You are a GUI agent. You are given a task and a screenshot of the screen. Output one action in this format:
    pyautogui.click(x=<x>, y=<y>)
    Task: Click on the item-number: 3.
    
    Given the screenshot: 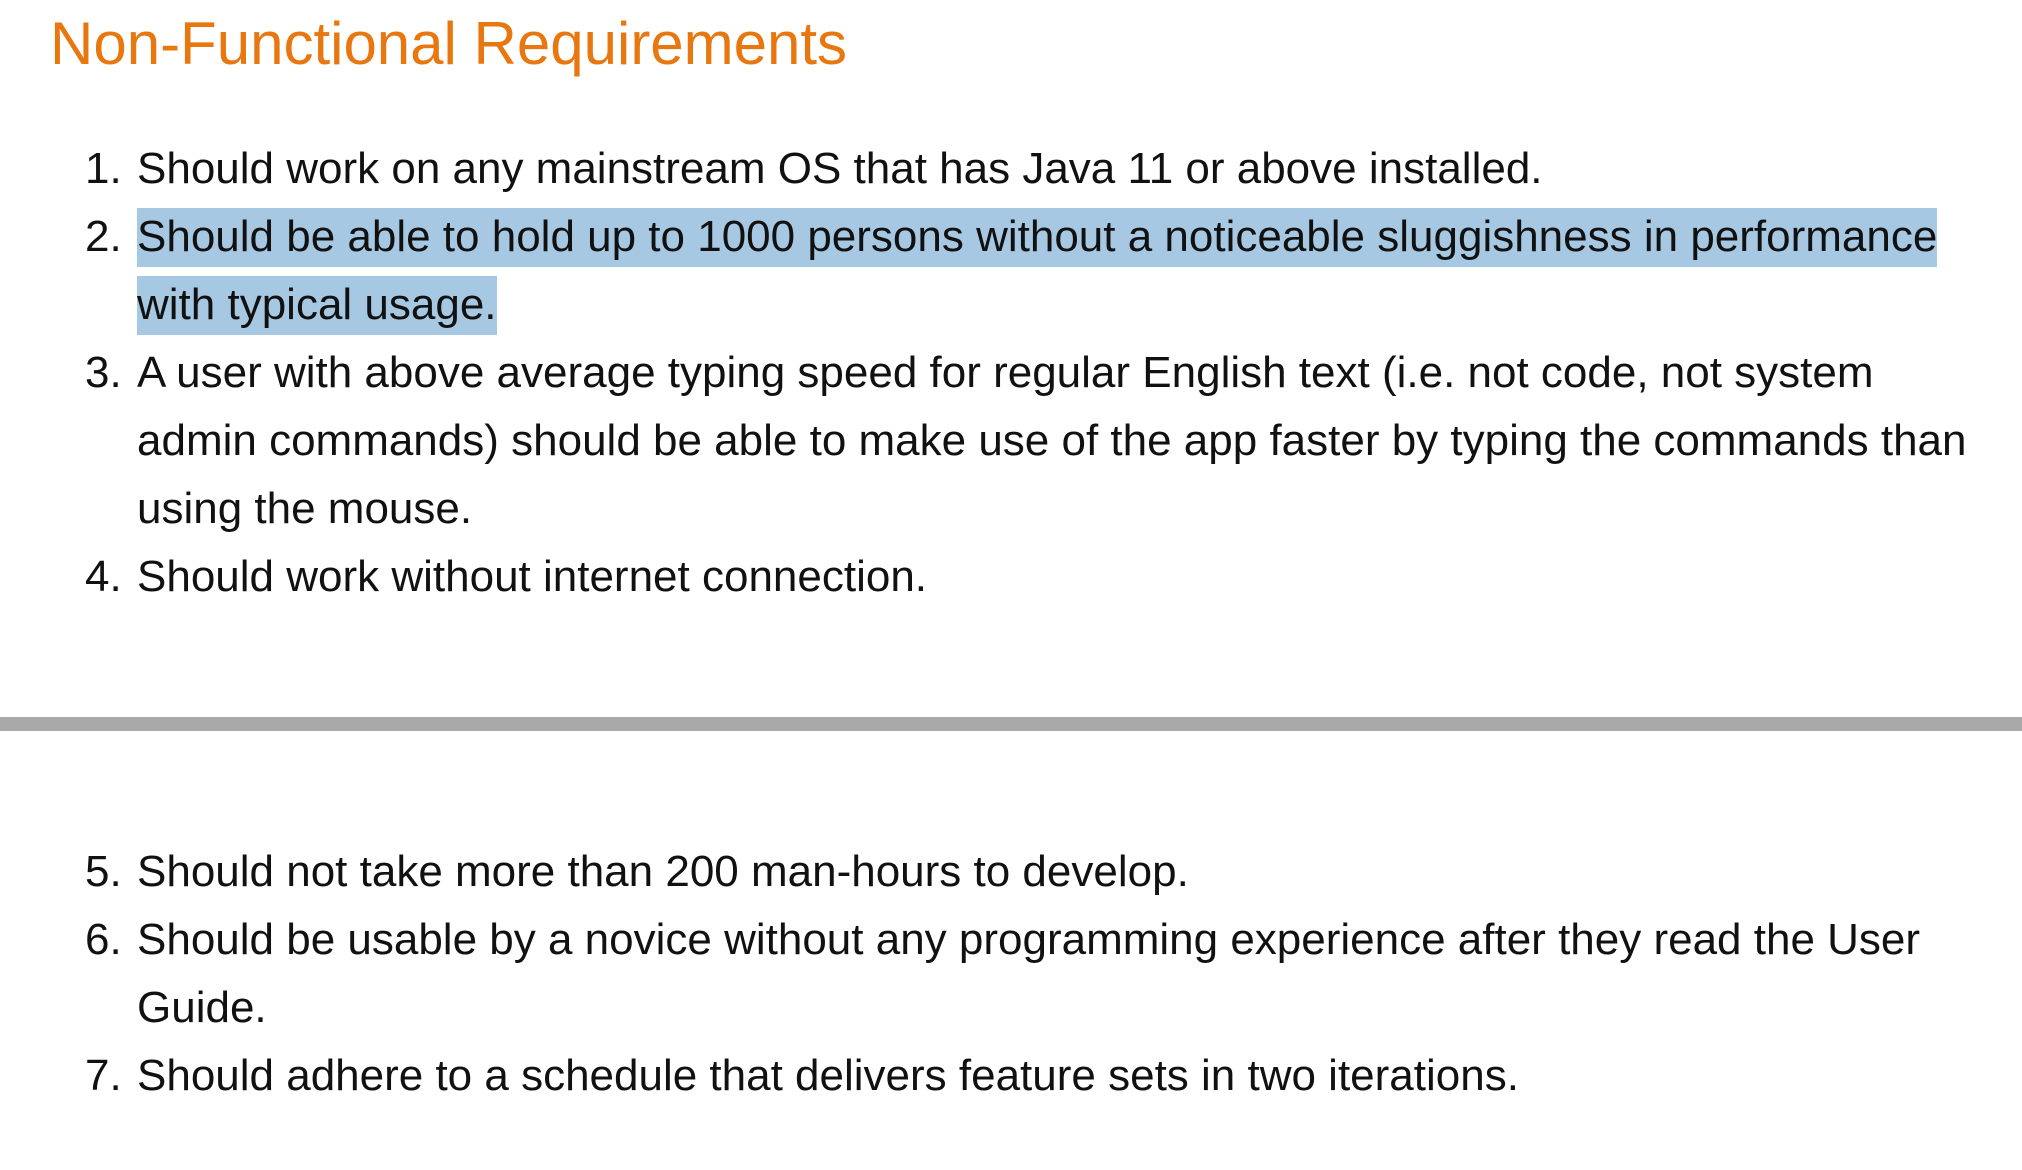 What is the action you would take?
    pyautogui.click(x=103, y=372)
    